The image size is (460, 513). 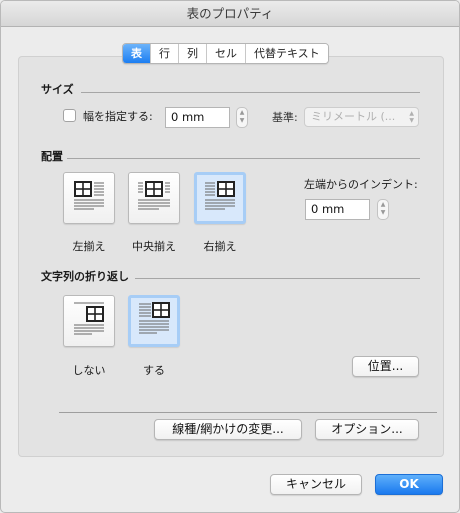 What do you see at coordinates (411, 117) in the screenshot?
I see `popup-arrows-icon: ▲ ▼` at bounding box center [411, 117].